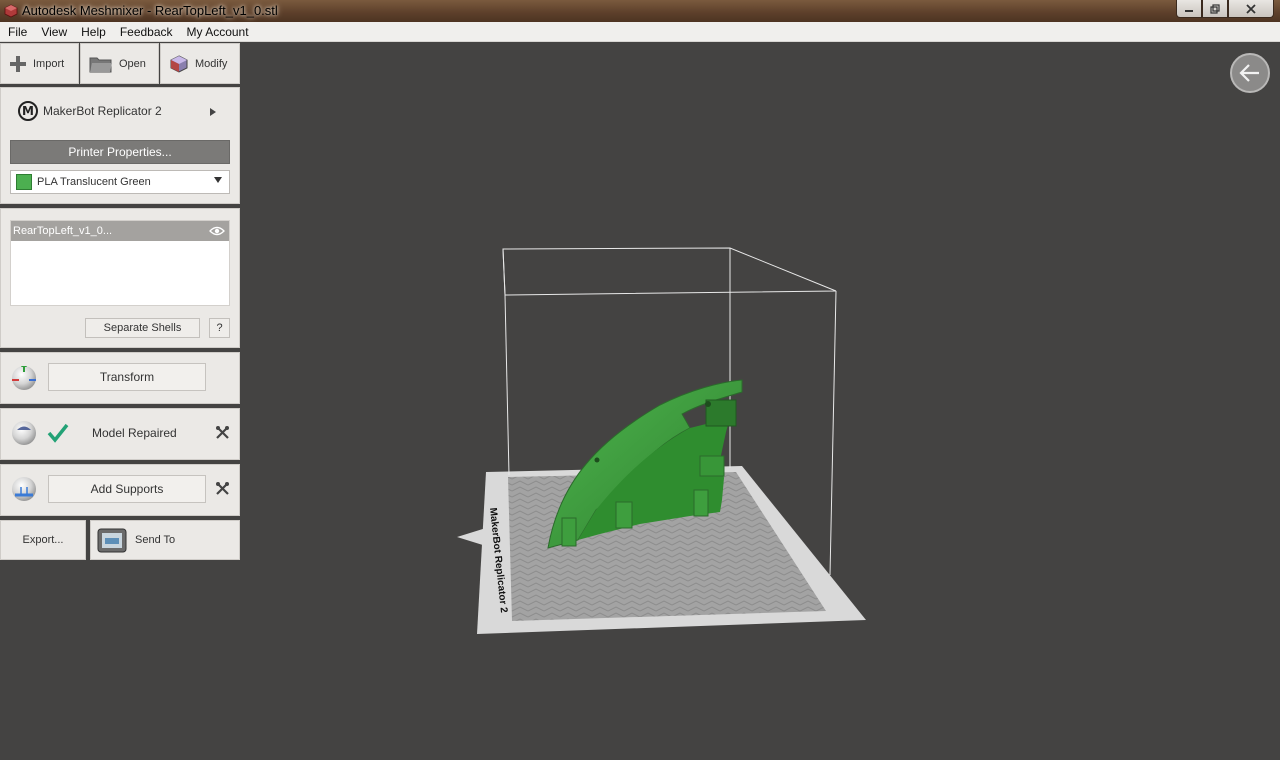  I want to click on restore-icon, so click(1215, 8).